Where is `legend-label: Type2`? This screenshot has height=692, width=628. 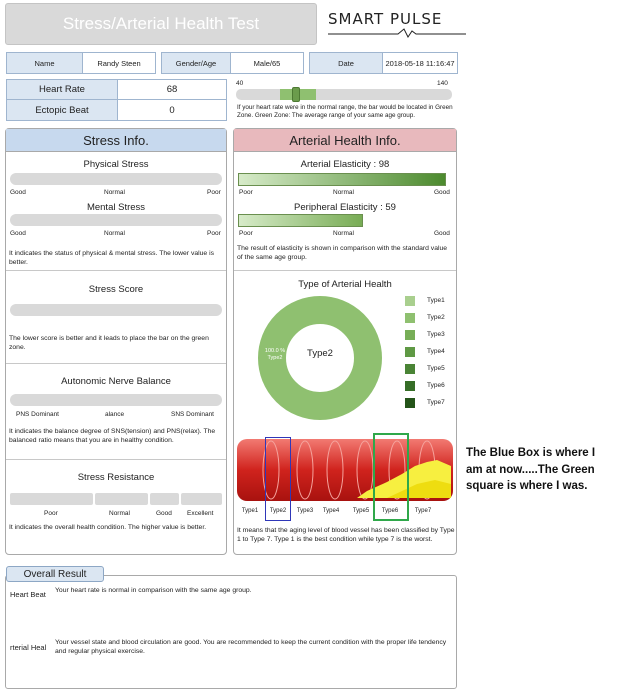
legend-label: Type2 is located at coordinates (436, 317).